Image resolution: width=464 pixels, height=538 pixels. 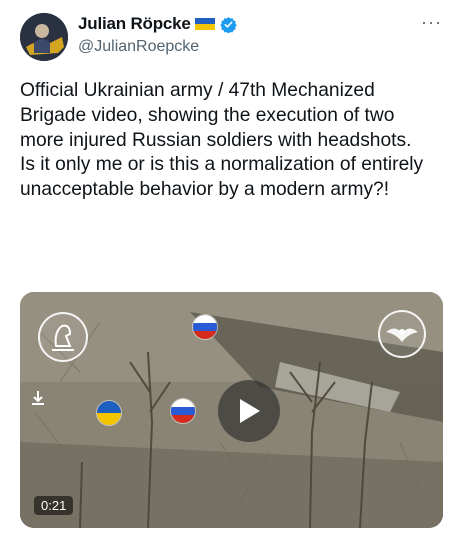 What do you see at coordinates (138, 47) in the screenshot?
I see `author-handle: @JulianRoepcke` at bounding box center [138, 47].